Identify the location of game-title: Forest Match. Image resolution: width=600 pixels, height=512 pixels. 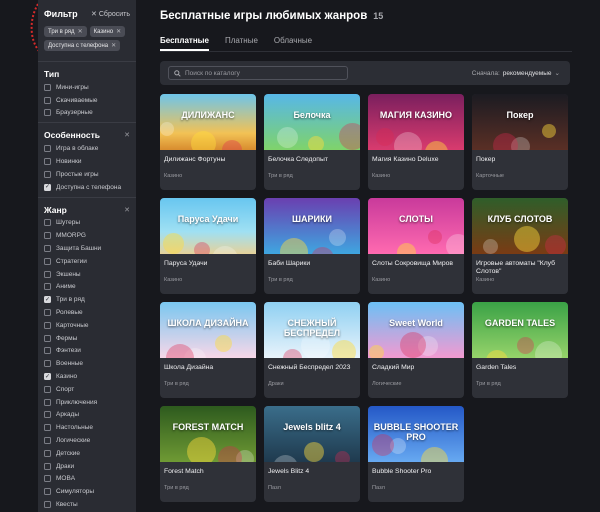
(208, 472).